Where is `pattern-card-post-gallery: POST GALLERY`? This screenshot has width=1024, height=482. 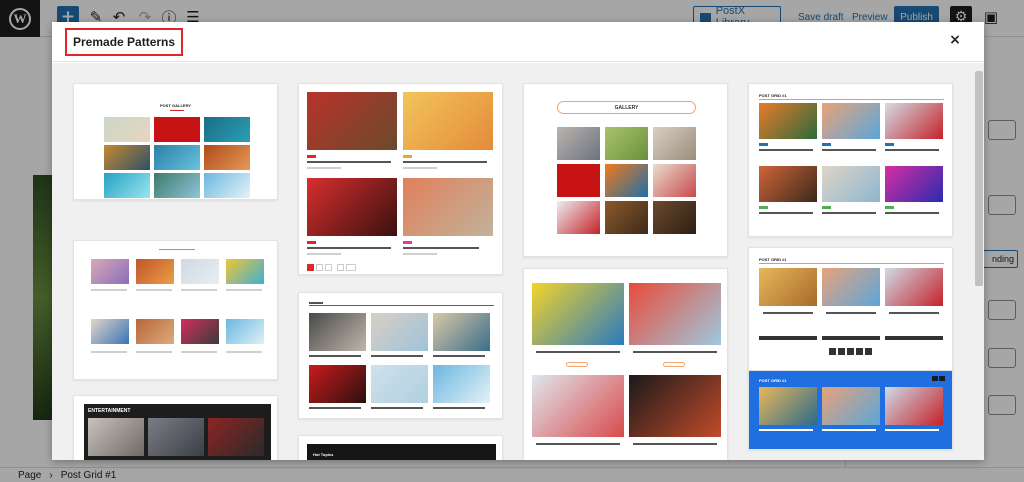
pattern-card-post-gallery: POST GALLERY is located at coordinates (175, 141).